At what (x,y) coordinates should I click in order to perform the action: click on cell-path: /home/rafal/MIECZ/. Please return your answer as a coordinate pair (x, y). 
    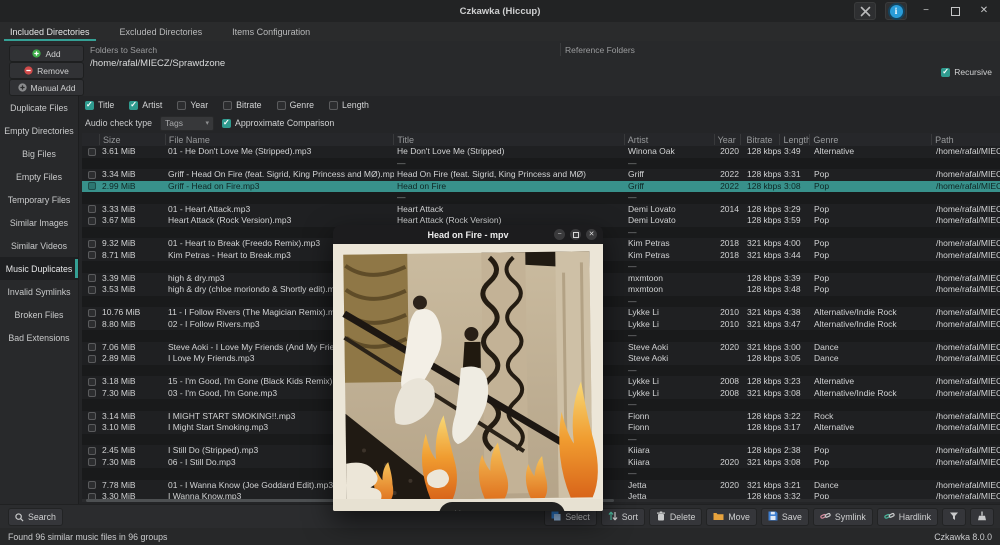
    Looking at the image, I should click on (968, 392).